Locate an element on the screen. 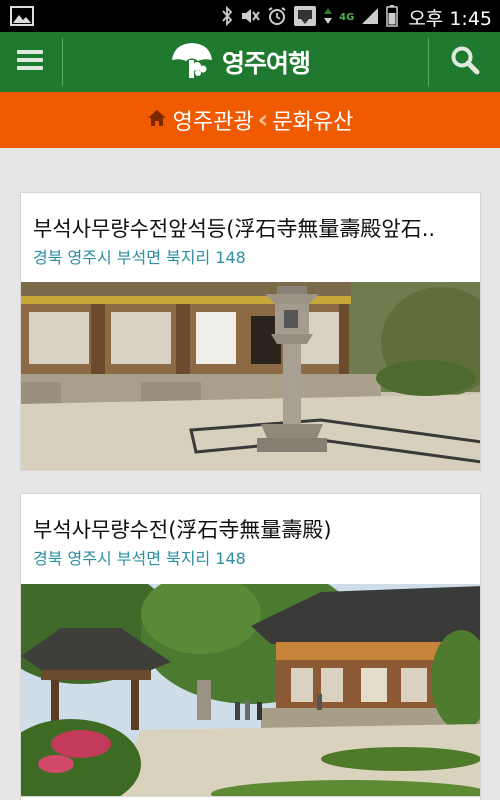  hamburger-menu-icon is located at coordinates (30, 62).